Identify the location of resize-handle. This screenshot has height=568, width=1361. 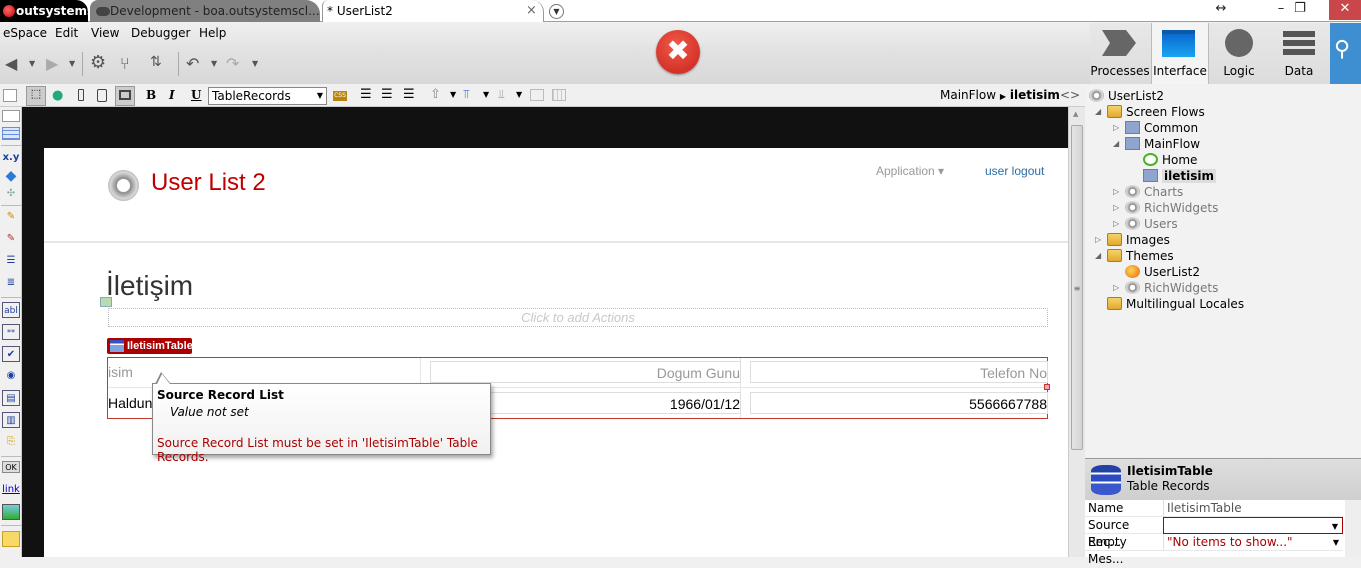
(1047, 387).